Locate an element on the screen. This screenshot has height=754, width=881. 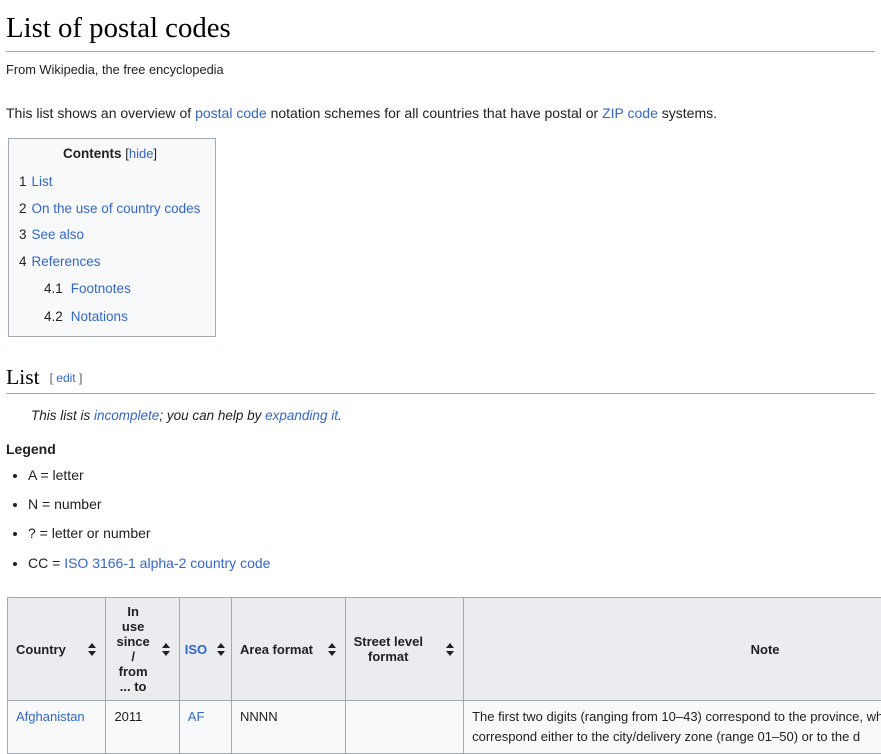
section-heading-list: List [ edit ] is located at coordinates (440, 379).